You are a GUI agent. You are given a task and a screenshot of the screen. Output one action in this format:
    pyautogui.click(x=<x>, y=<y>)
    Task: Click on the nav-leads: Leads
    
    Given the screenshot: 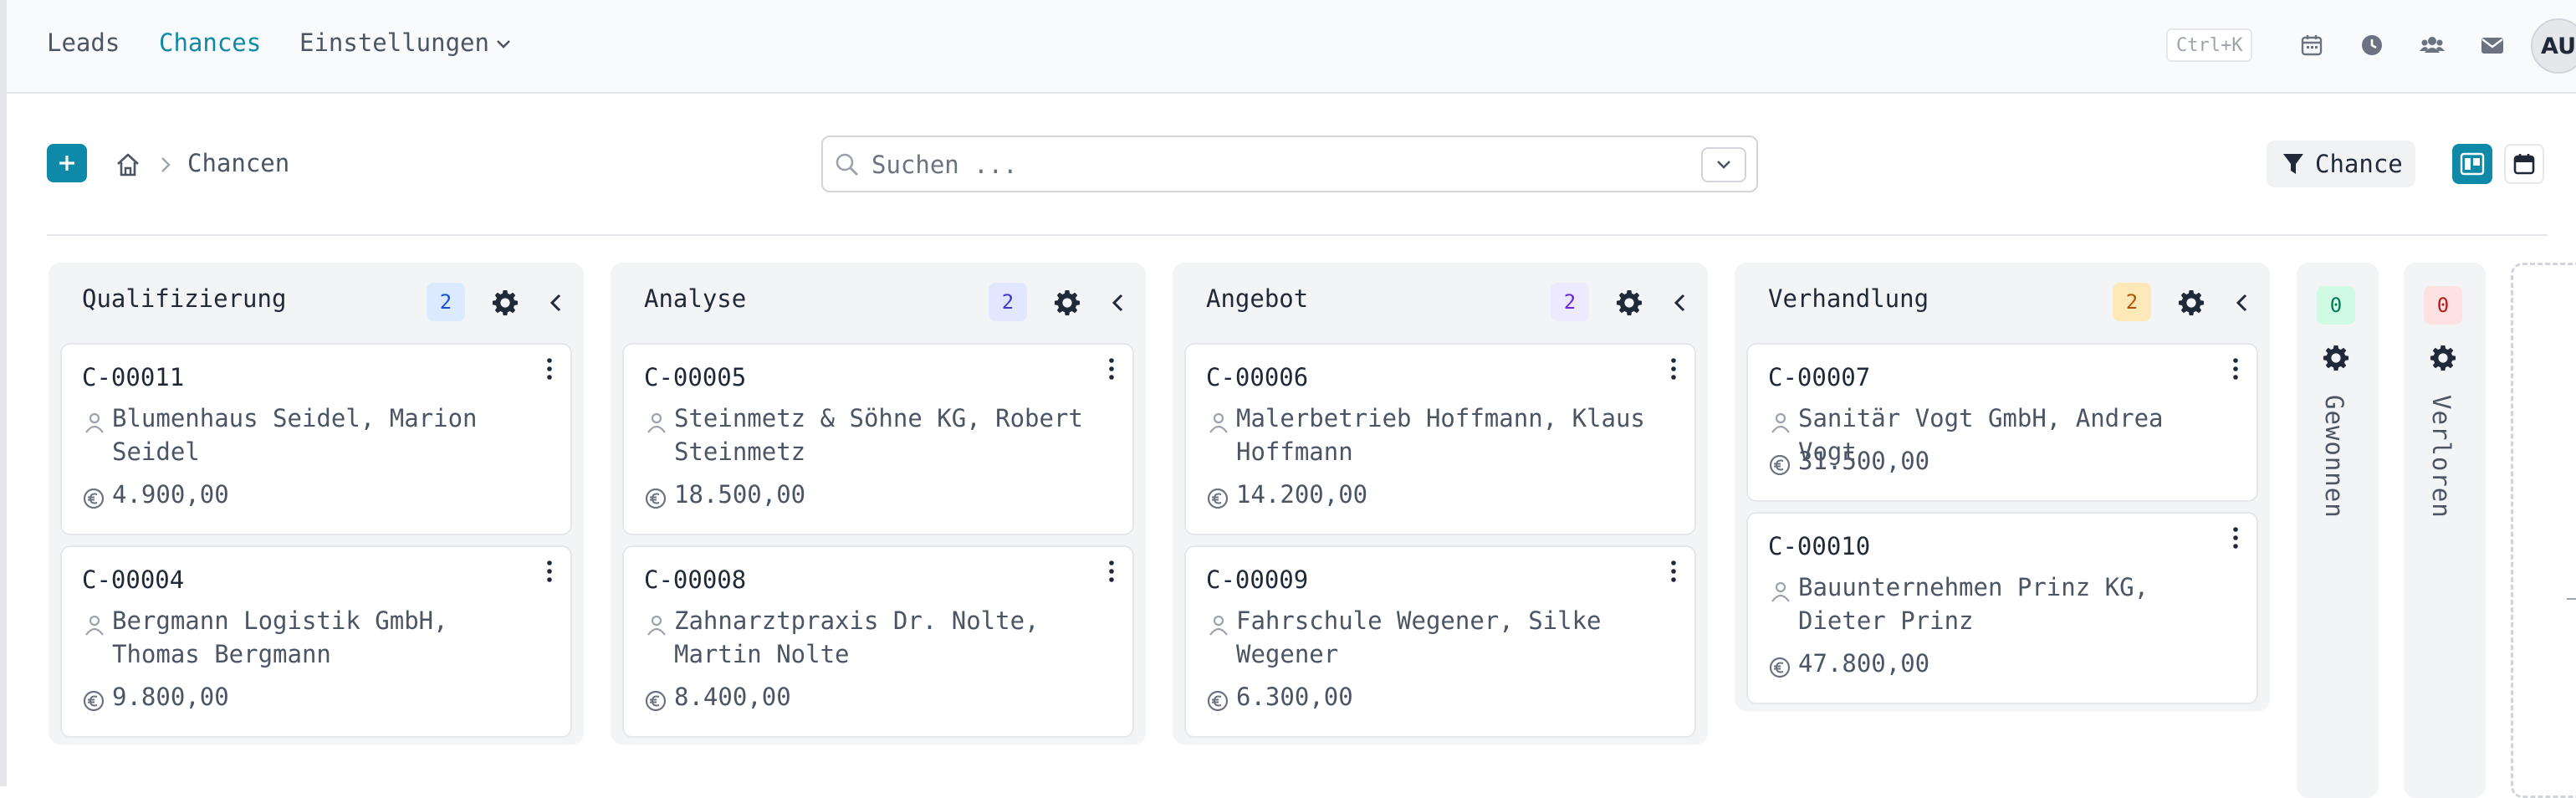 What is the action you would take?
    pyautogui.click(x=83, y=43)
    